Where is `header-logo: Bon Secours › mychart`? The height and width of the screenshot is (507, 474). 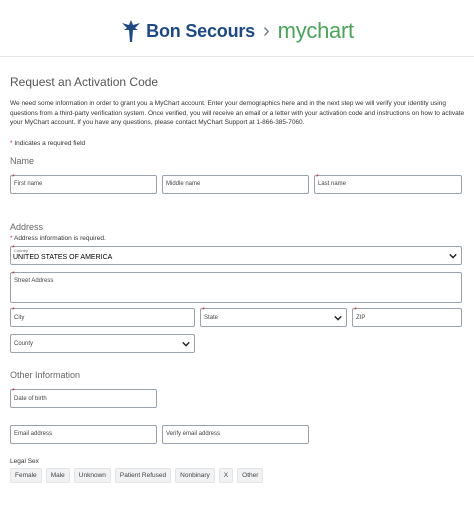 header-logo: Bon Secours › mychart is located at coordinates (237, 32).